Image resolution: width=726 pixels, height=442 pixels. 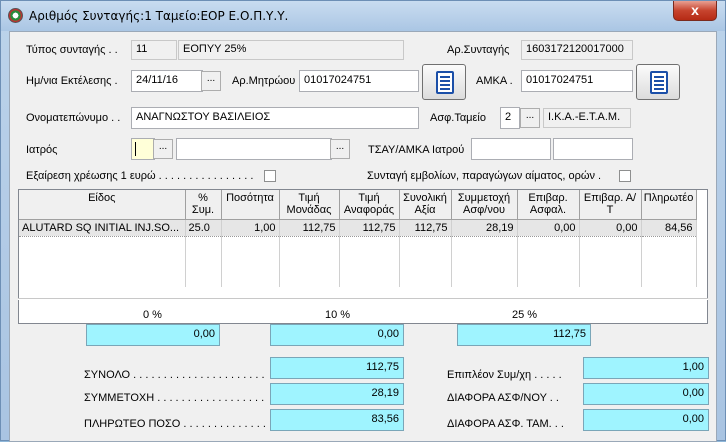 What do you see at coordinates (167, 81) in the screenshot?
I see `exec-date-field: 24/11/16` at bounding box center [167, 81].